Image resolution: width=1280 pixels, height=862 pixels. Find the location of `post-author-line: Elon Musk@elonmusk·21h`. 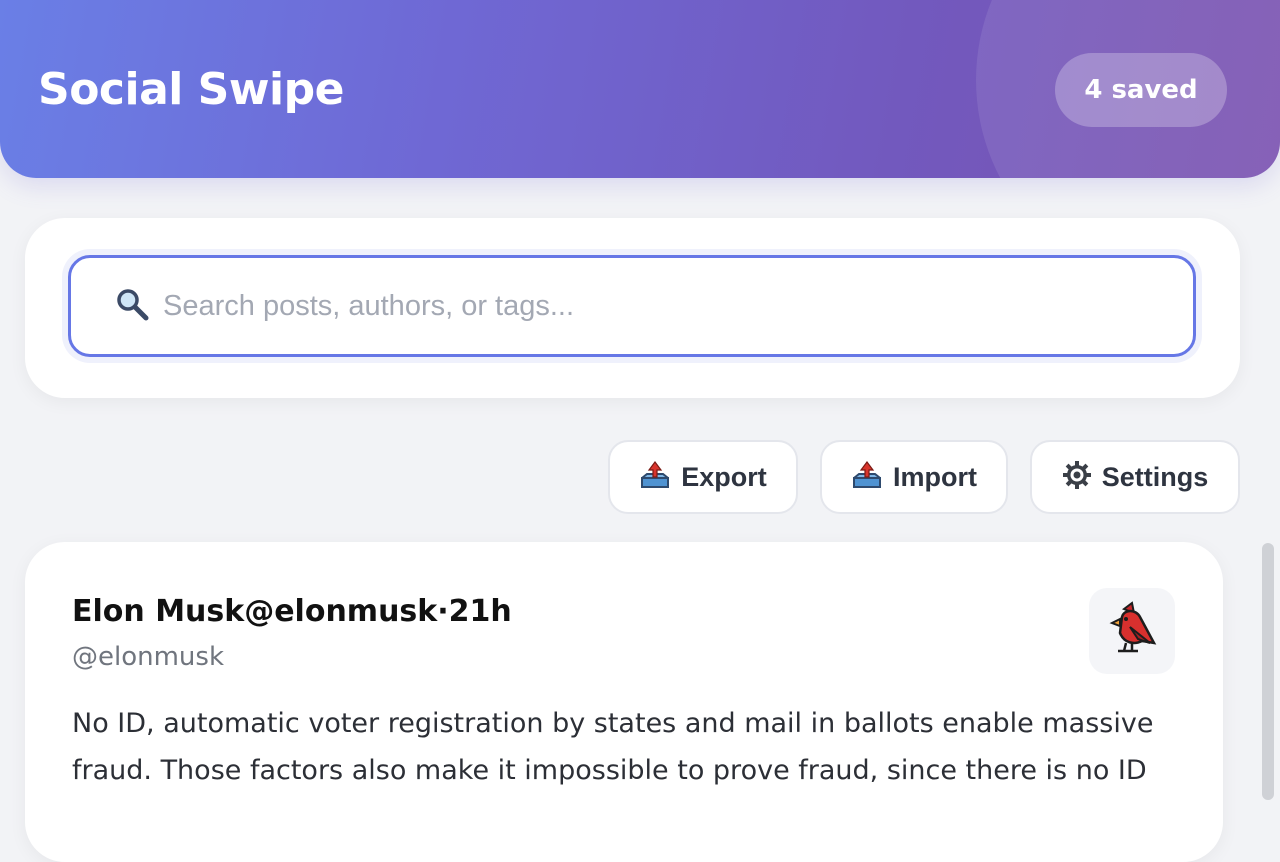

post-author-line: Elon Musk@elonmusk·21h is located at coordinates (292, 611).